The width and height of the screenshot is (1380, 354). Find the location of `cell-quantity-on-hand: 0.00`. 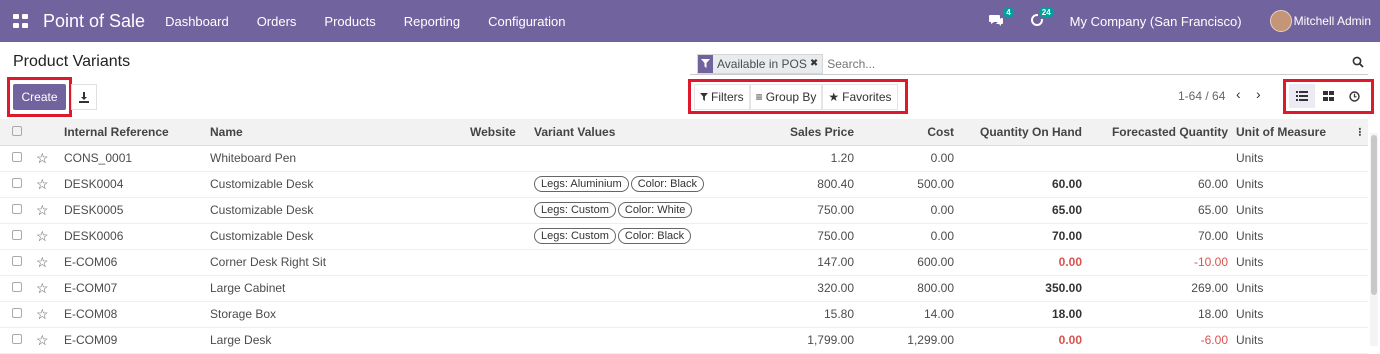

cell-quantity-on-hand: 0.00 is located at coordinates (1022, 262).